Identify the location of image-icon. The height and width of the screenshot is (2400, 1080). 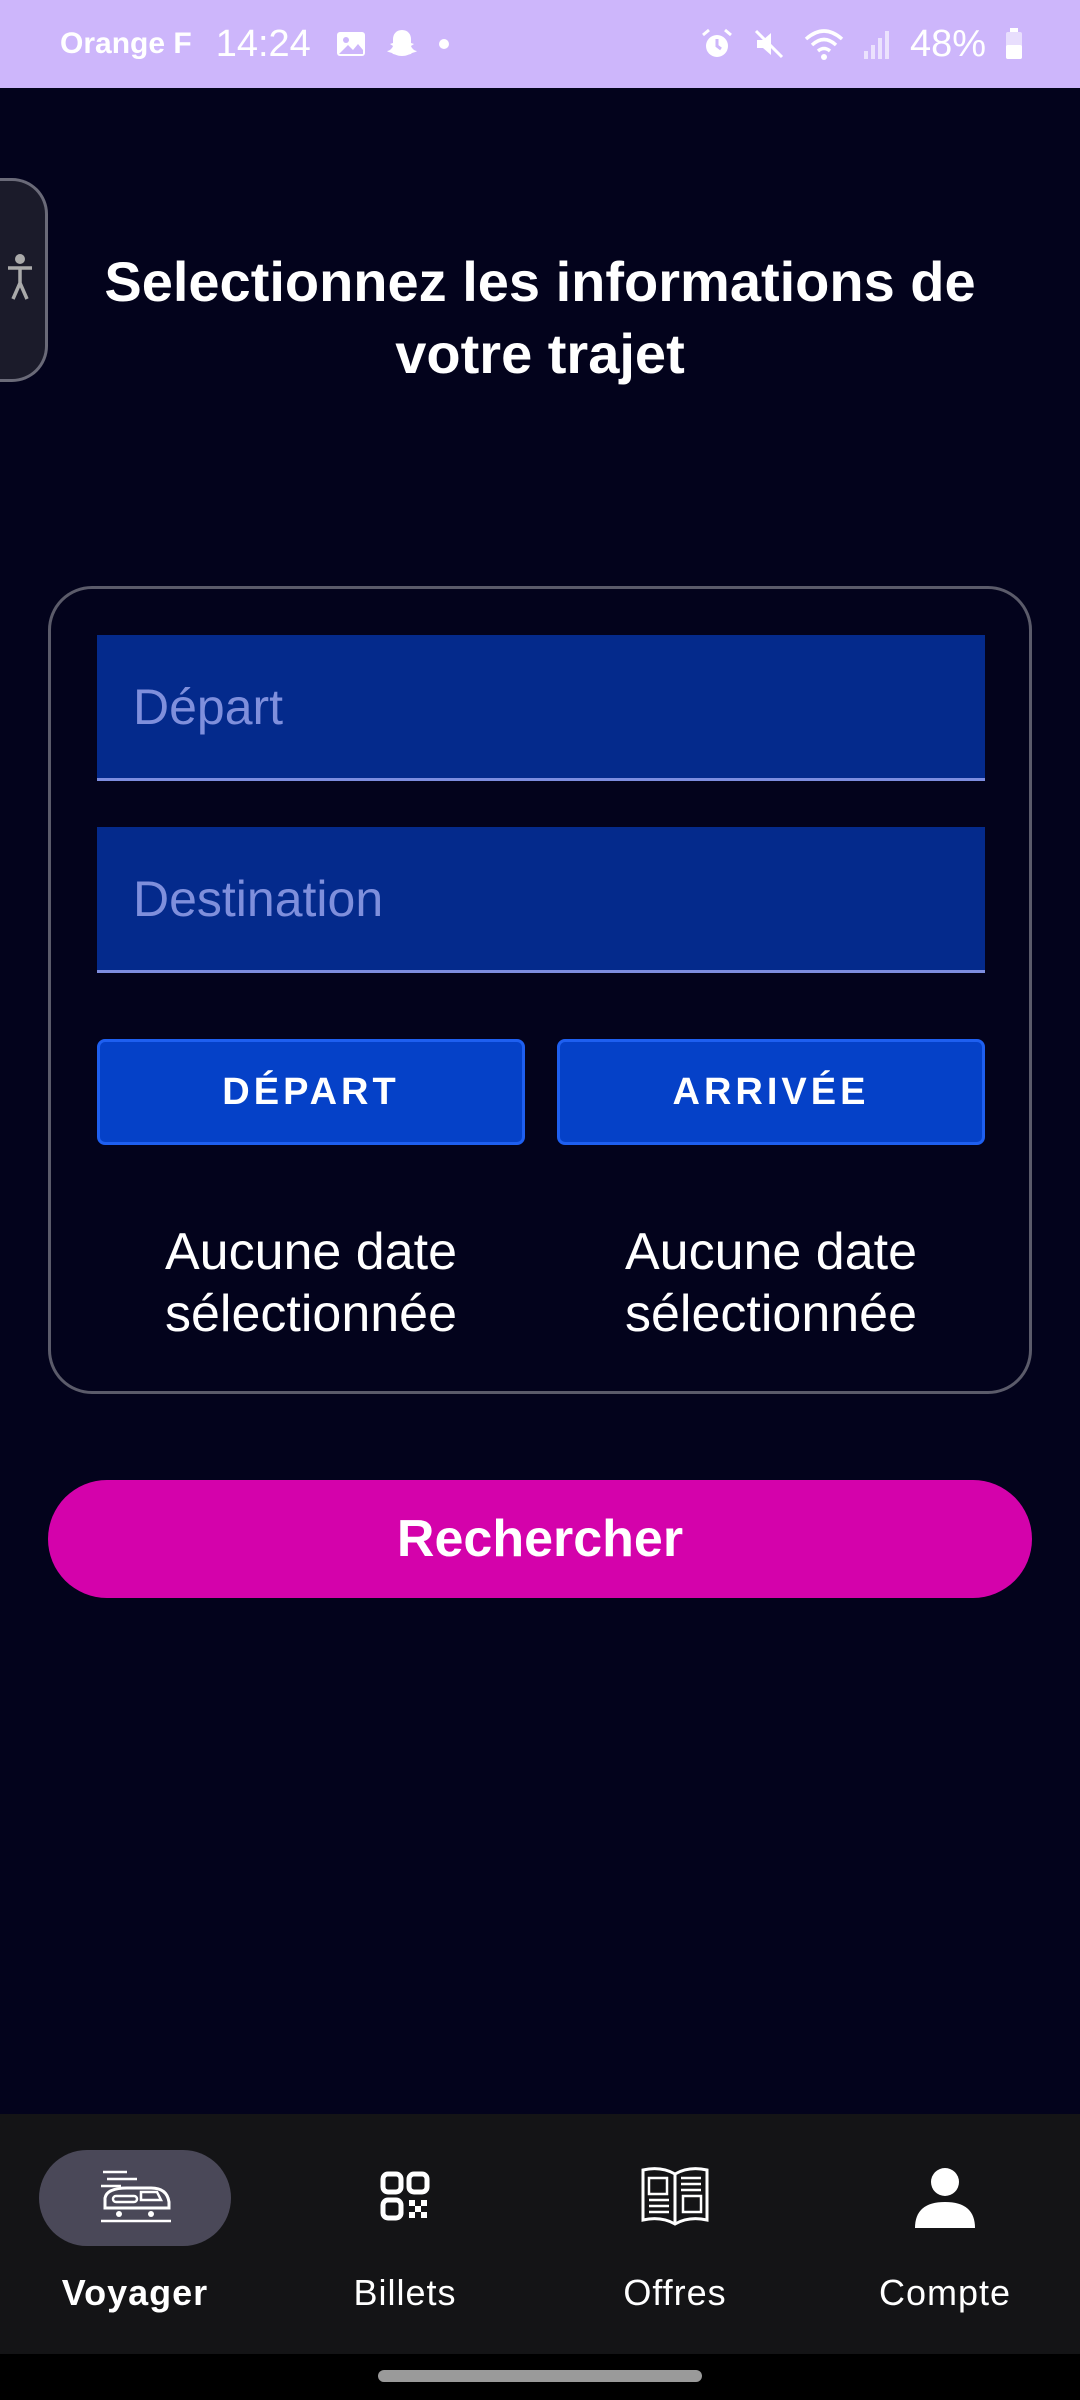
(351, 44).